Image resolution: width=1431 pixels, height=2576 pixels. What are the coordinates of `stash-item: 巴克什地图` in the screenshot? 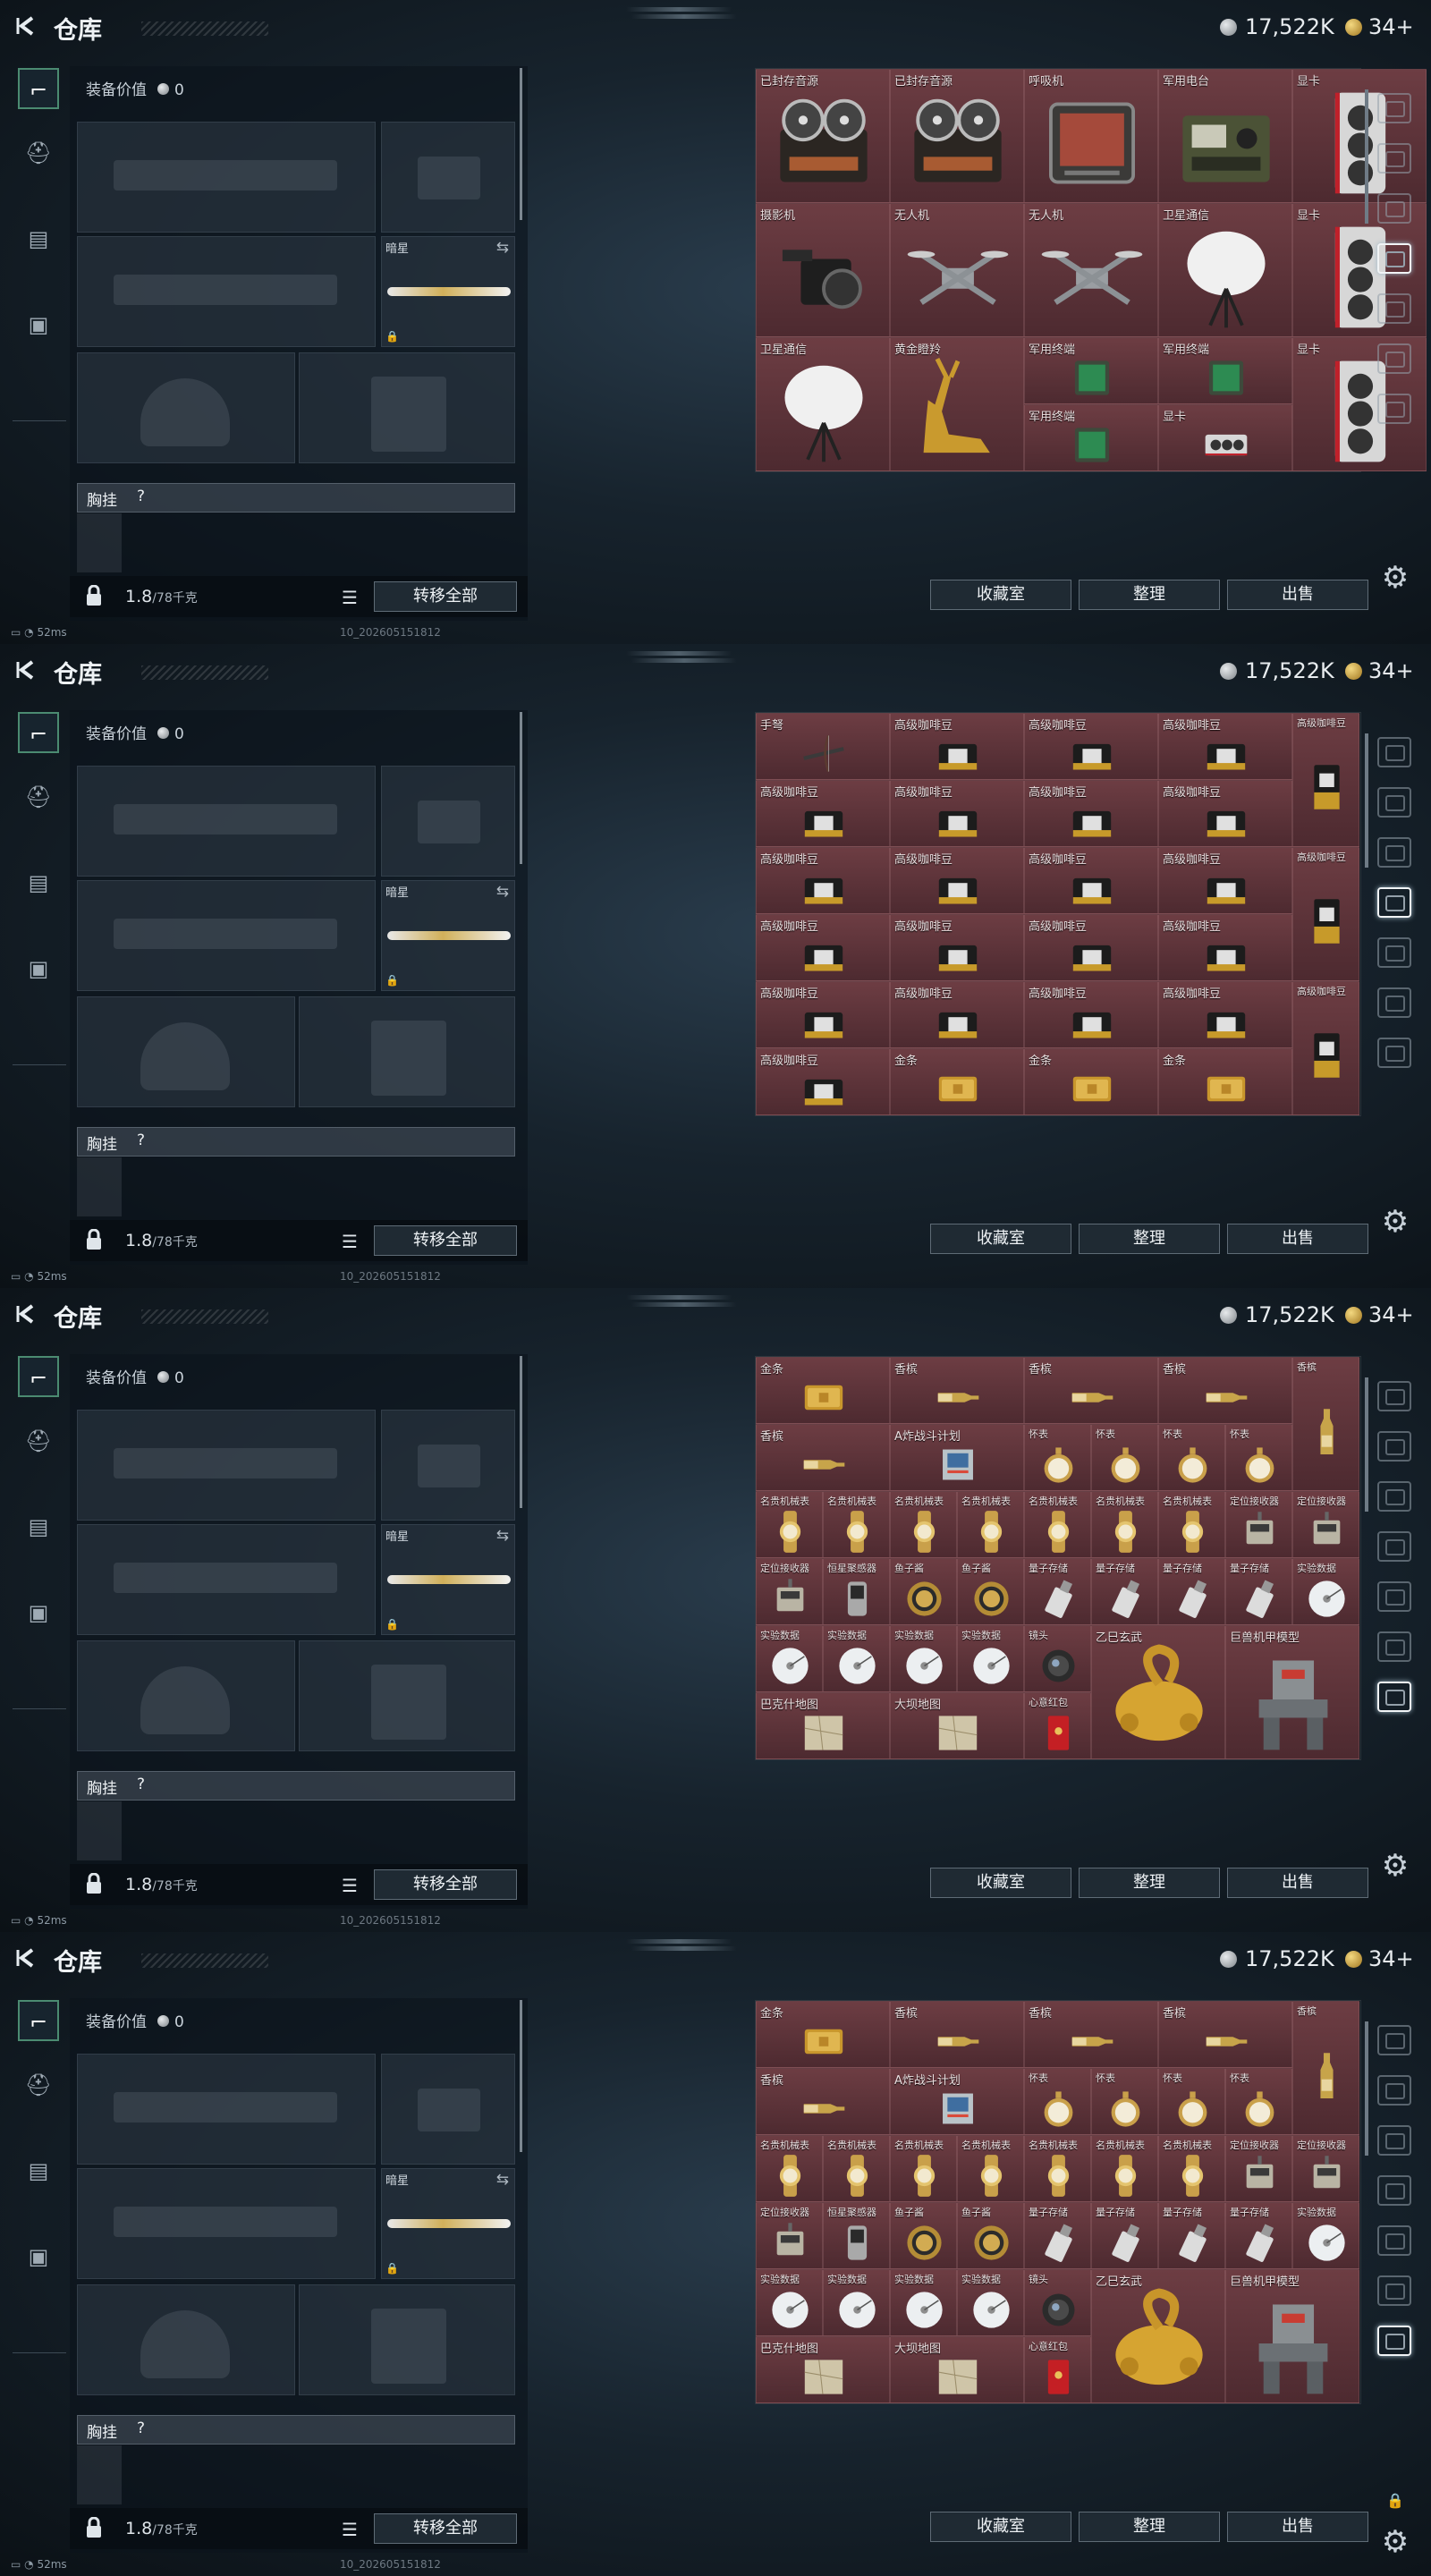 It's located at (823, 2369).